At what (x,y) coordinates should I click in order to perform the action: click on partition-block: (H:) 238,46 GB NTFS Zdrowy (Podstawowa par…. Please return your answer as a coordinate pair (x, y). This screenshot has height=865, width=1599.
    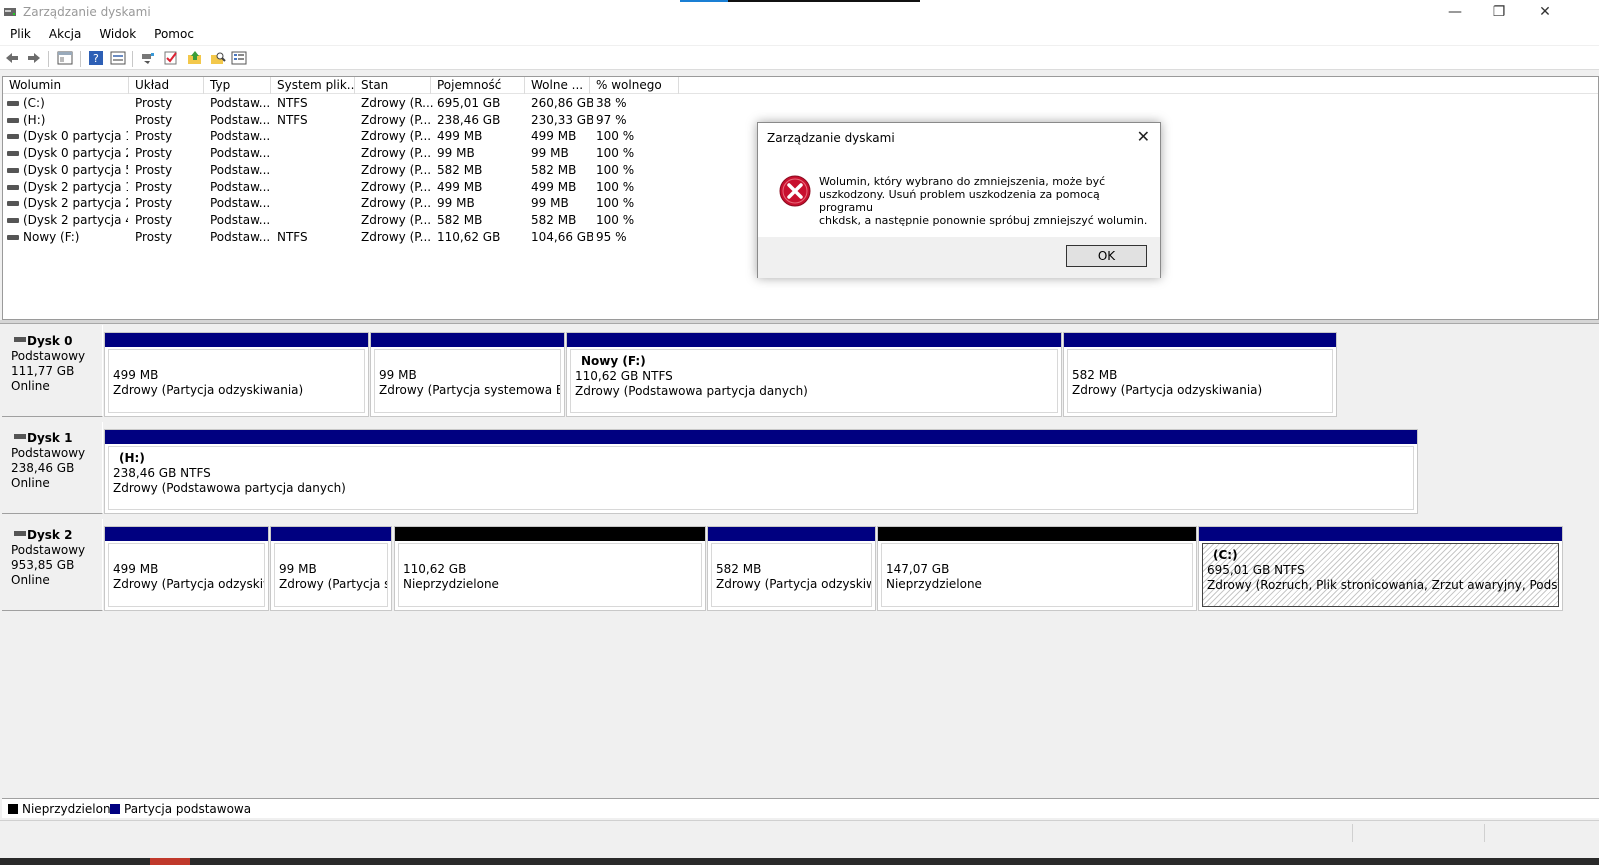
    Looking at the image, I should click on (761, 471).